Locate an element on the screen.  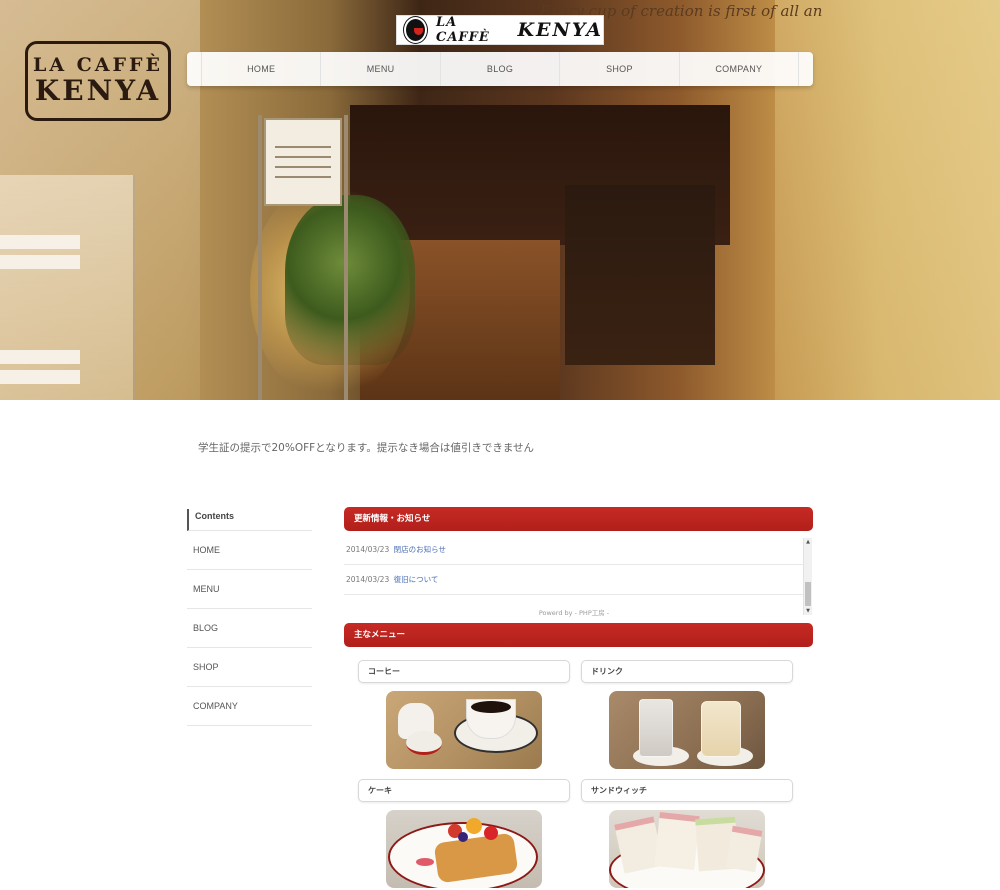
news-section-title: 更新情報・お知らせ is located at coordinates (578, 519).